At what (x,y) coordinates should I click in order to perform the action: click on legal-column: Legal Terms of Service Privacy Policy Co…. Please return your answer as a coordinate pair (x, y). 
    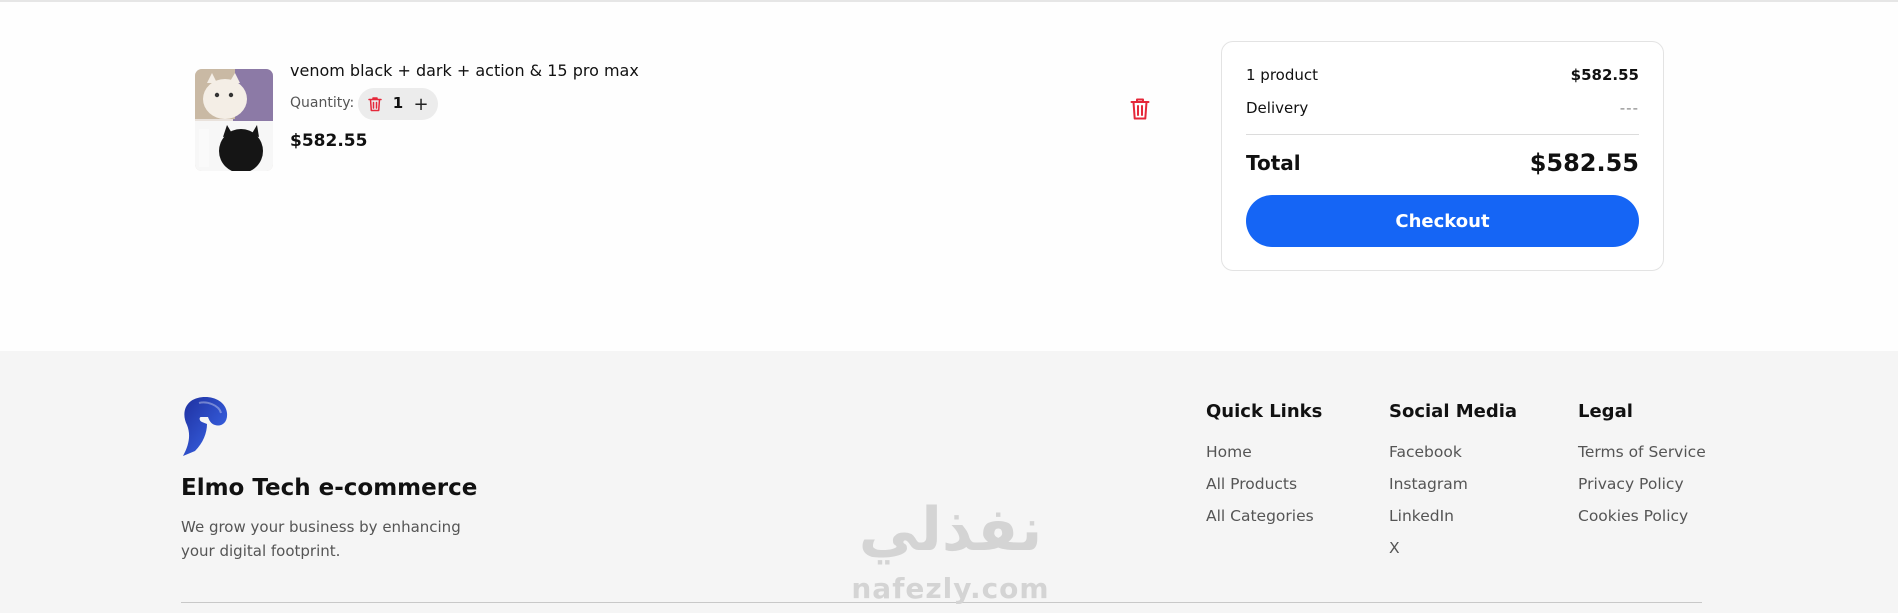
    Looking at the image, I should click on (1642, 469).